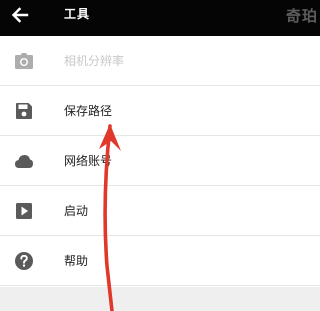 The image size is (320, 311). What do you see at coordinates (160, 299) in the screenshot?
I see `bottom-panel` at bounding box center [160, 299].